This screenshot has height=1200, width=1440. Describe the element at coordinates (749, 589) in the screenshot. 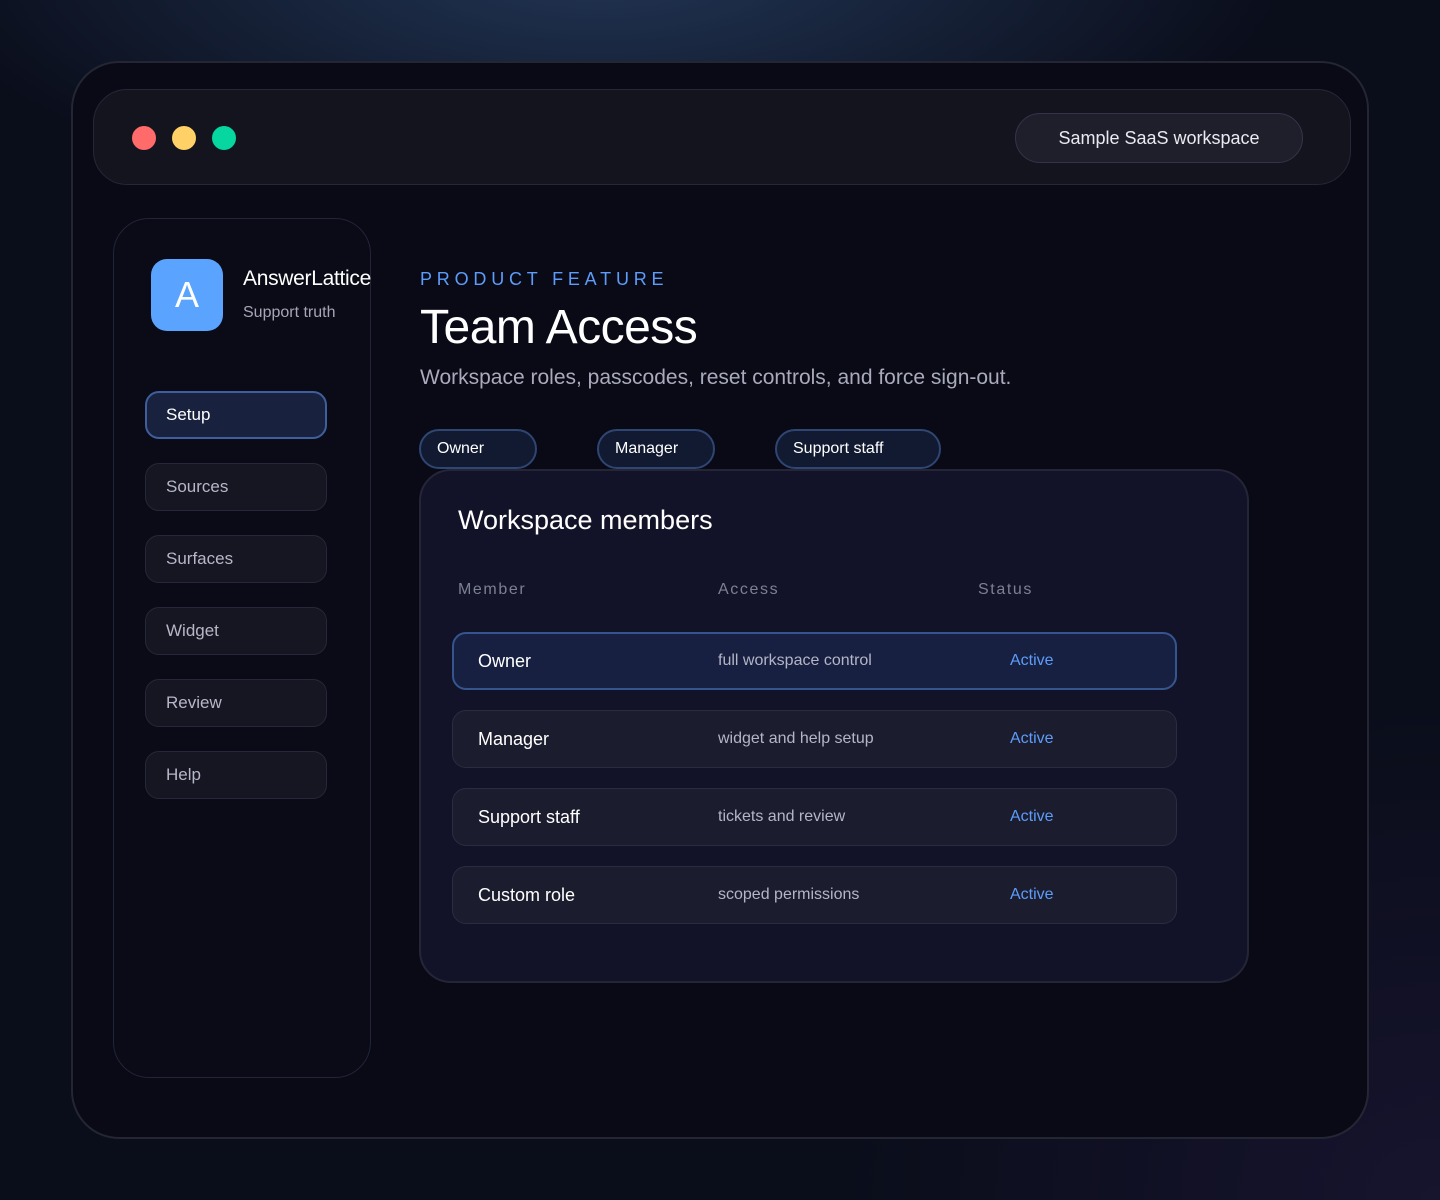

I see `column-header-access: Access` at that location.